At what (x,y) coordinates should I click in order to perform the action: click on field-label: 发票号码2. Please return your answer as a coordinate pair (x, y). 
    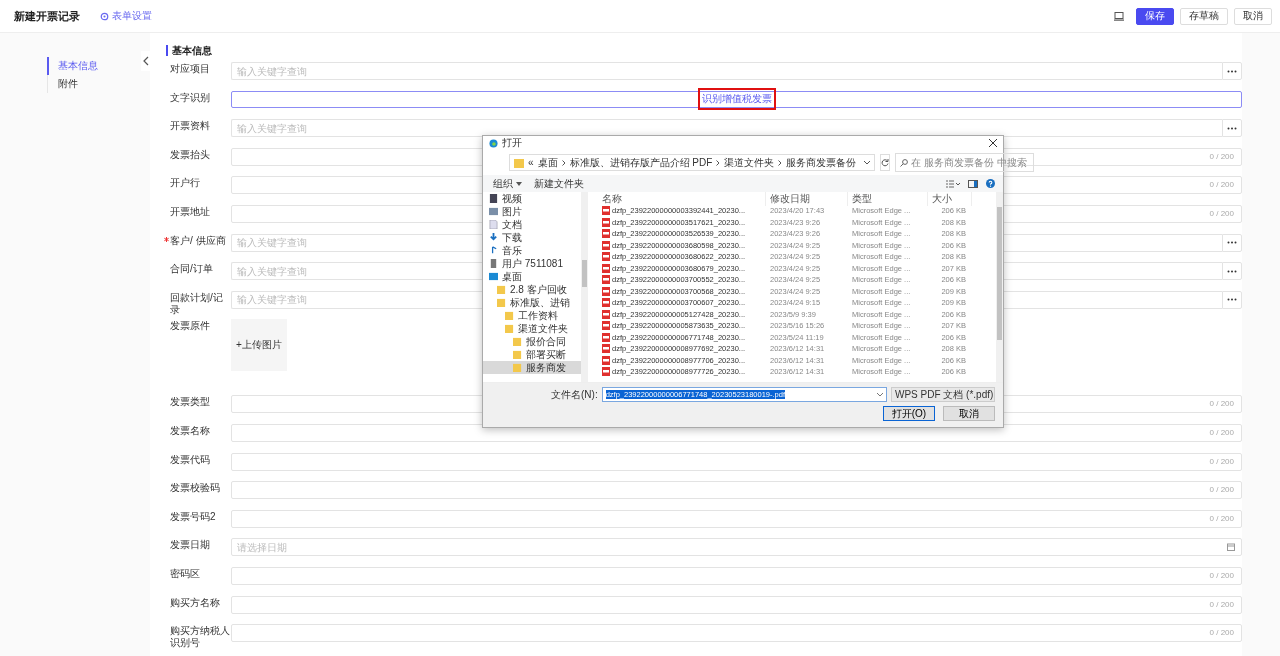
    Looking at the image, I should click on (193, 516).